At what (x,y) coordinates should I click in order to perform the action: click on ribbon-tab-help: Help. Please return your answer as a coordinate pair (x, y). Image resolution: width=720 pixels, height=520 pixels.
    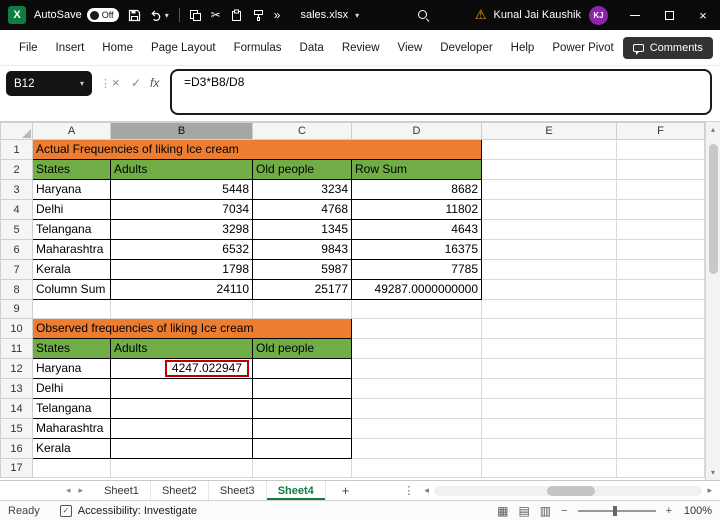
    Looking at the image, I should click on (523, 48).